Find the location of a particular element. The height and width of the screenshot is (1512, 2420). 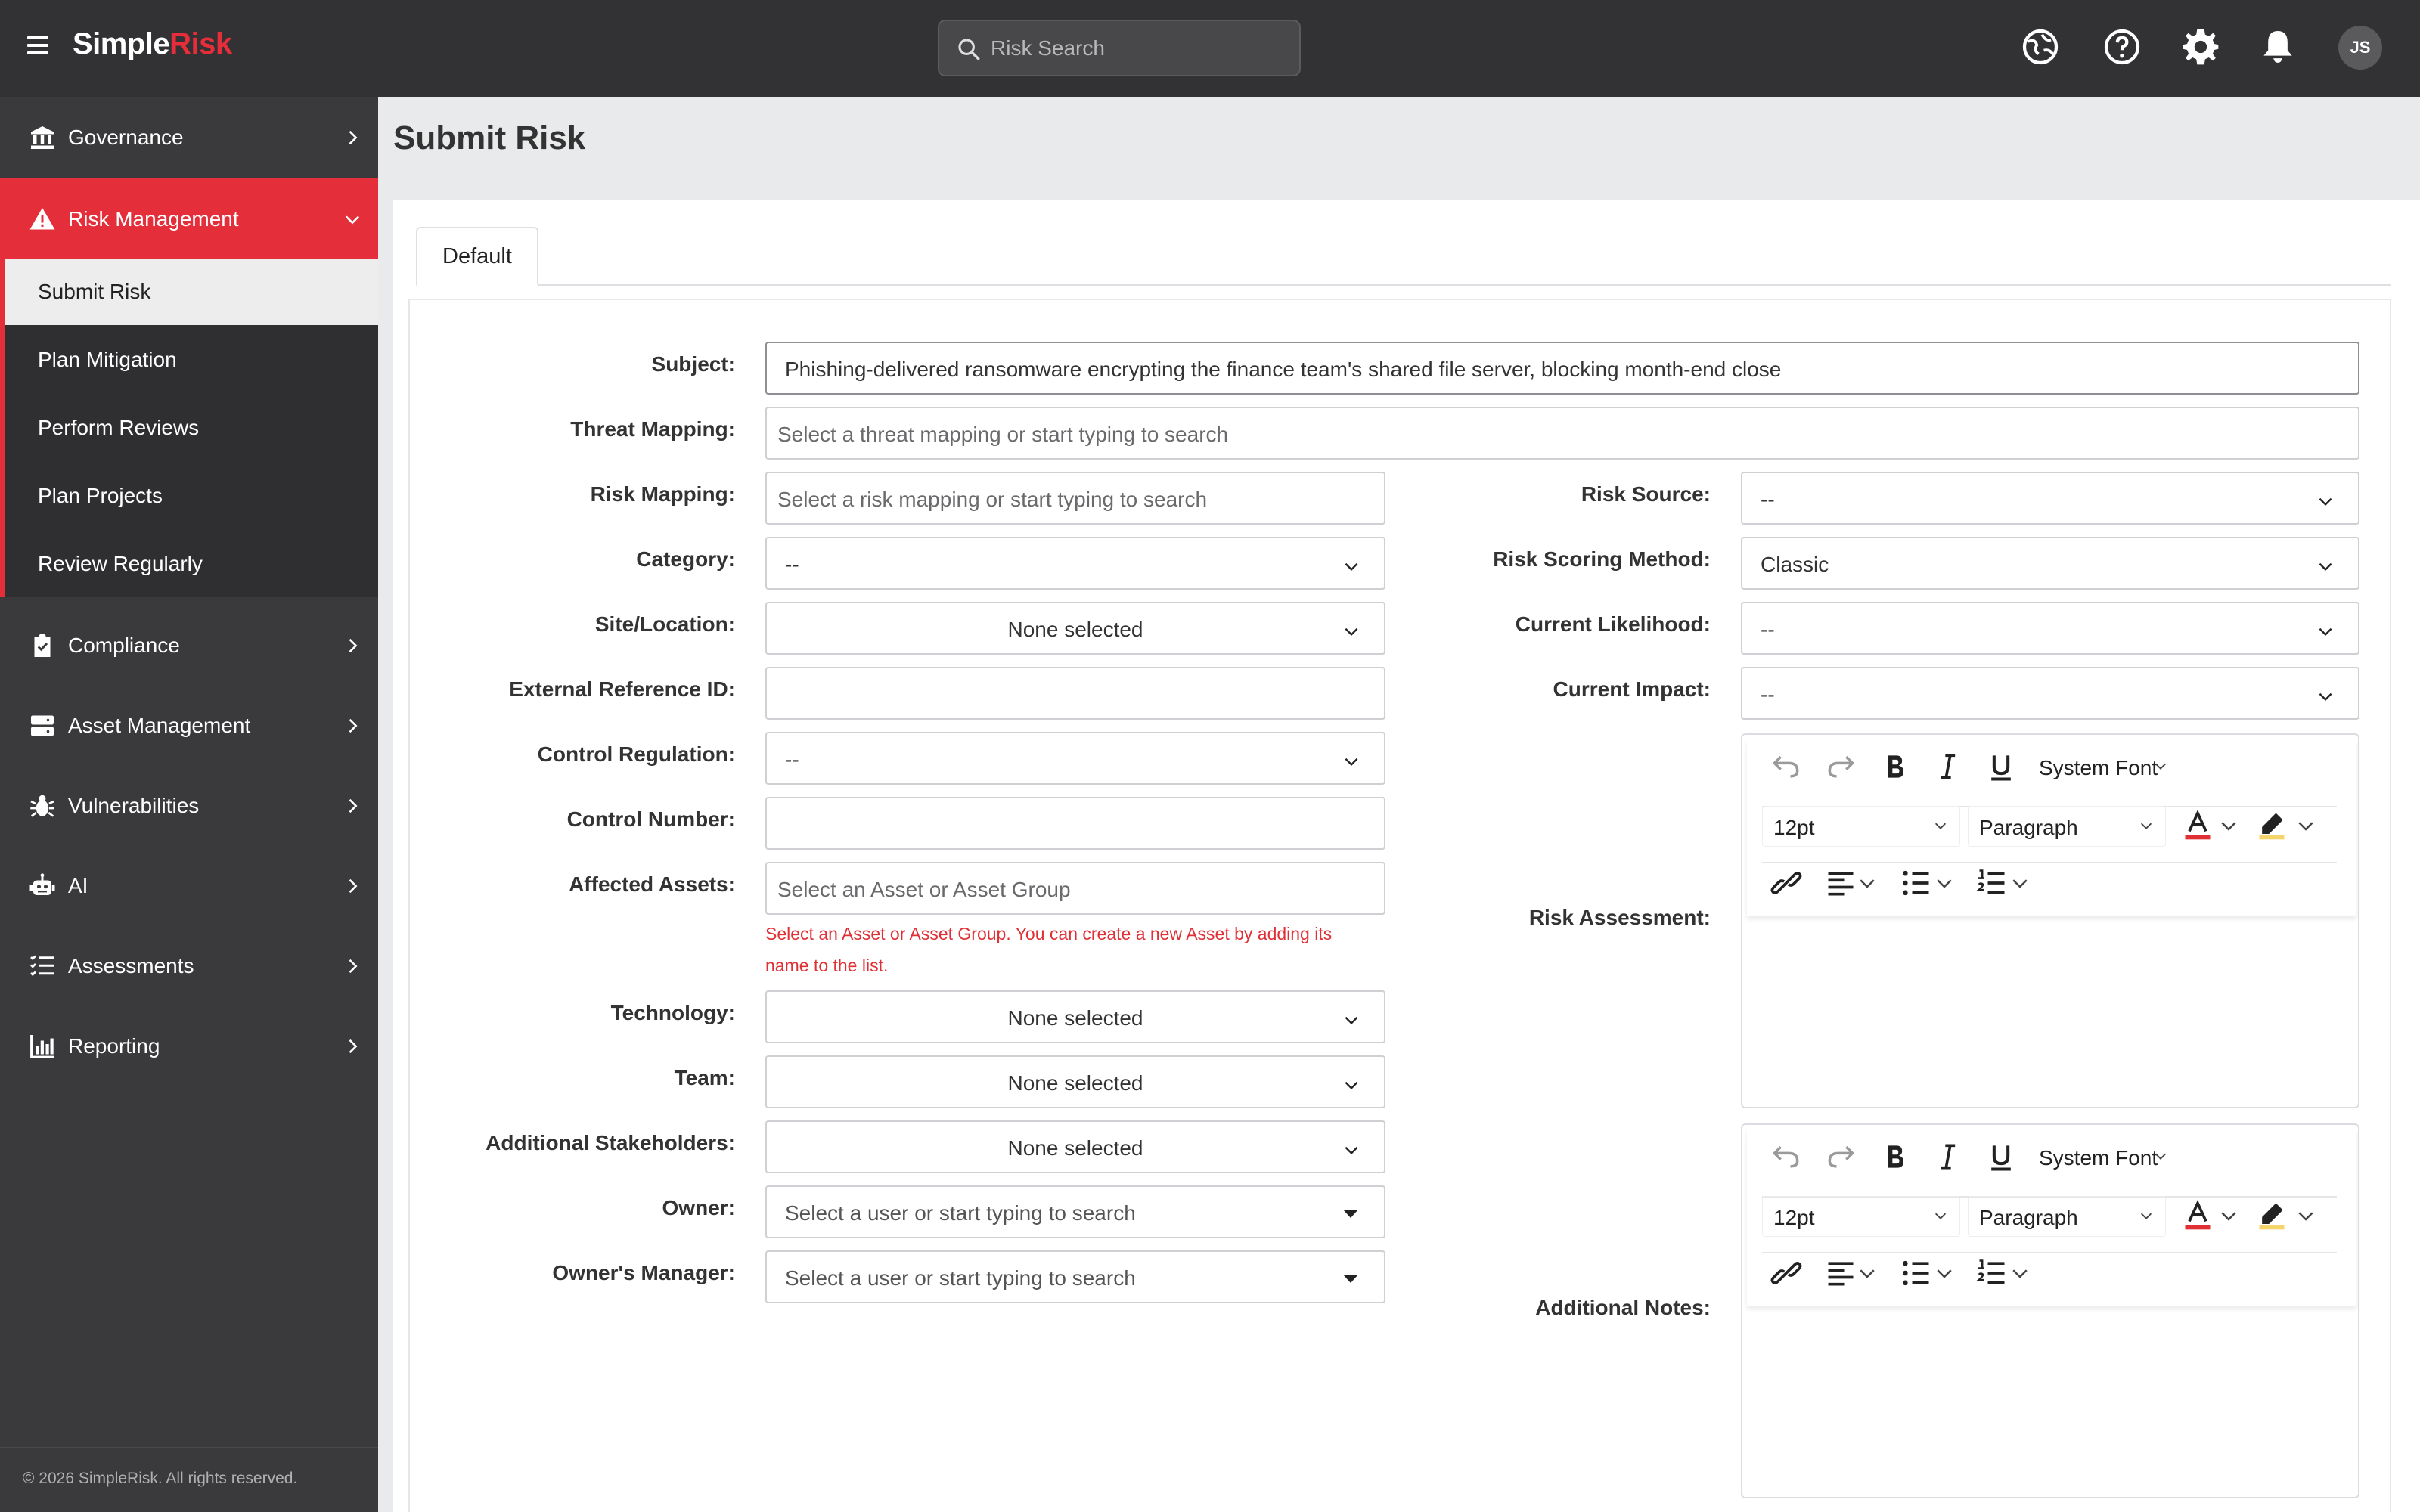

site-location-select: None selected is located at coordinates (1075, 628).